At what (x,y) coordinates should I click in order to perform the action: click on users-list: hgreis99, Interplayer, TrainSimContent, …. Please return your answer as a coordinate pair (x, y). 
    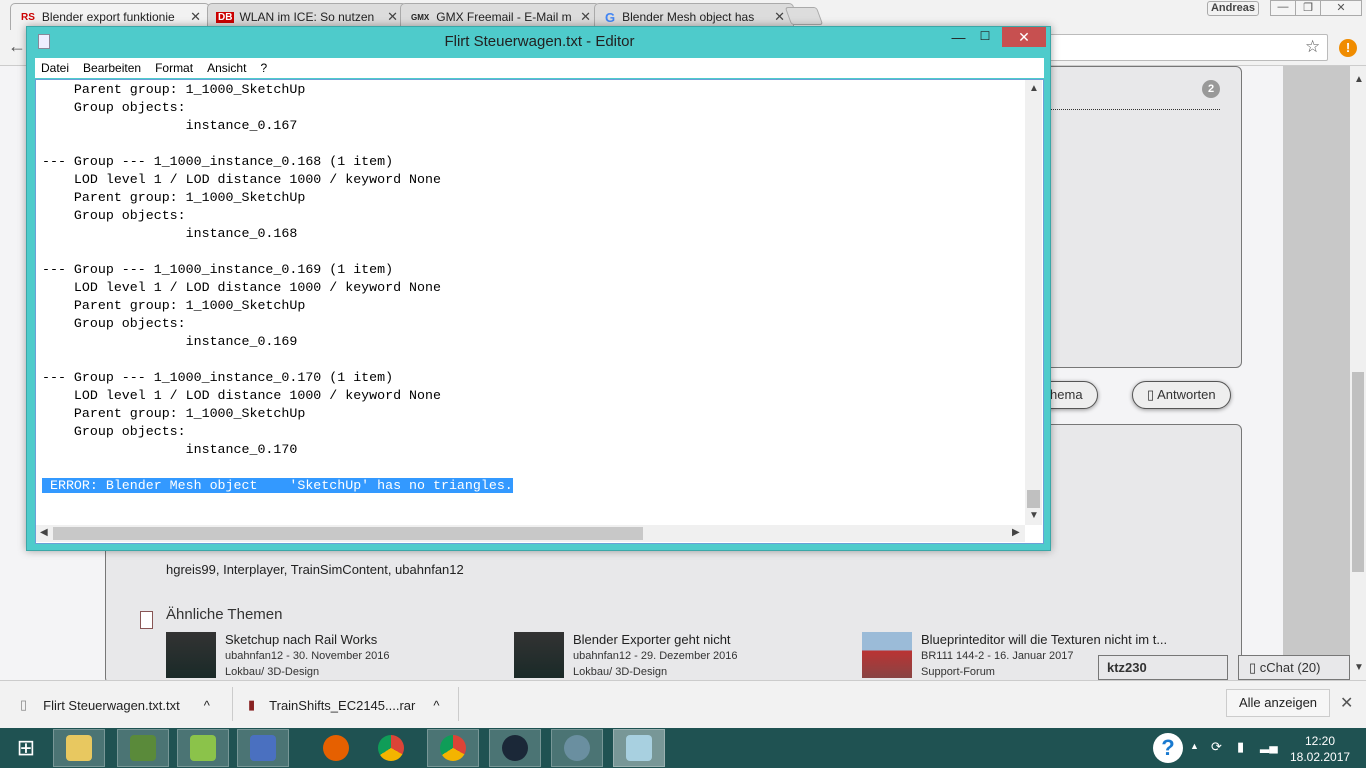
    Looking at the image, I should click on (315, 569).